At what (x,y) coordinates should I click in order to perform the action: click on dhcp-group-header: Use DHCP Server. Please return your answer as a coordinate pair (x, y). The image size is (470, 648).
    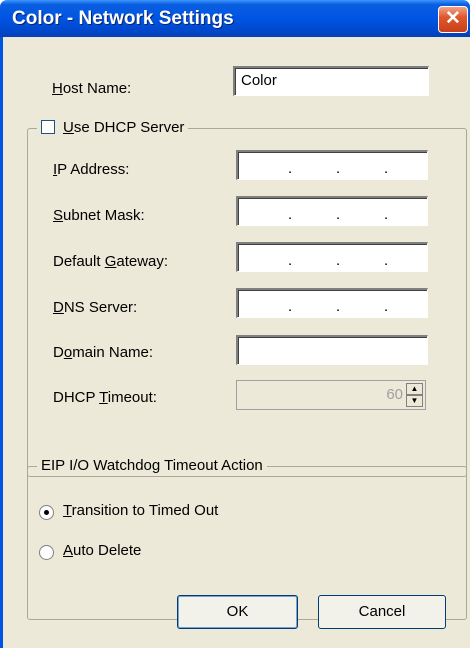
    Looking at the image, I should click on (113, 127).